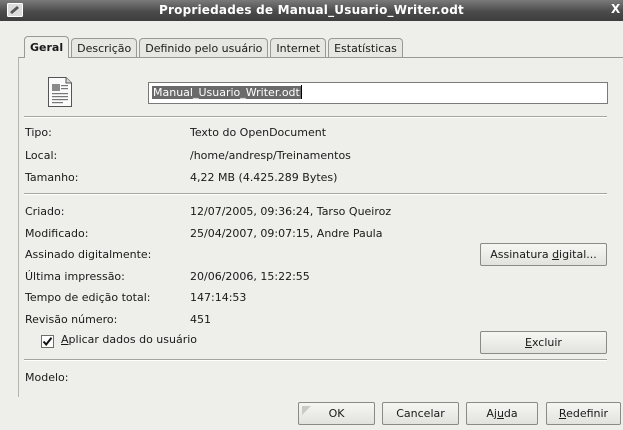  Describe the element at coordinates (45, 211) in the screenshot. I see `created-label: Criado:` at that location.